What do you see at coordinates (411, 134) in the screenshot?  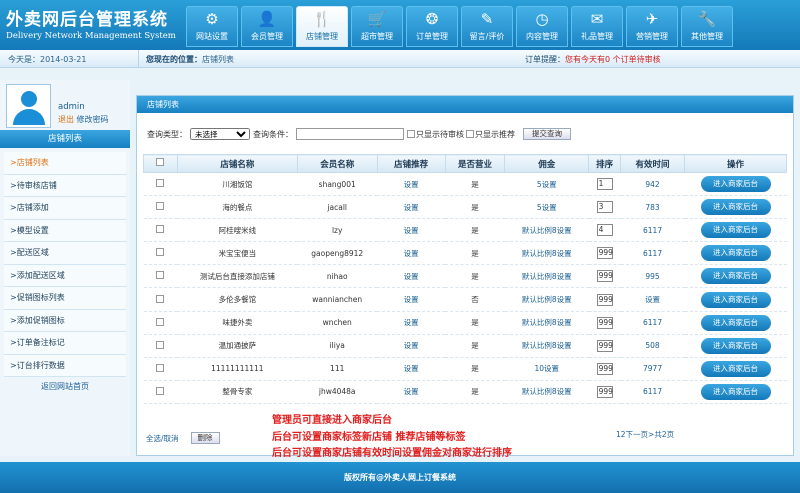 I see `only-pending-checkbox` at bounding box center [411, 134].